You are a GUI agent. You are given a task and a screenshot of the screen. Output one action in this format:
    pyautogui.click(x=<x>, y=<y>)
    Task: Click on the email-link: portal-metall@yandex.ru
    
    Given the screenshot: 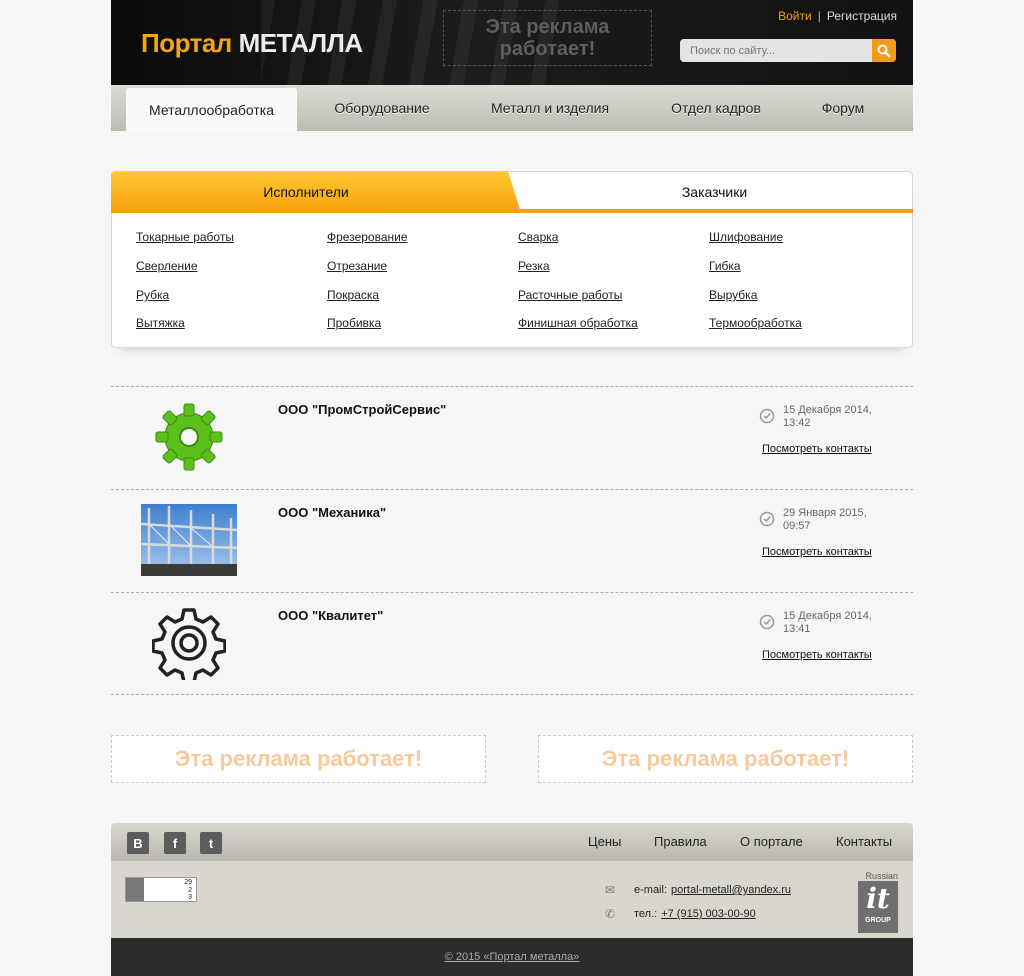 What is the action you would take?
    pyautogui.click(x=731, y=890)
    